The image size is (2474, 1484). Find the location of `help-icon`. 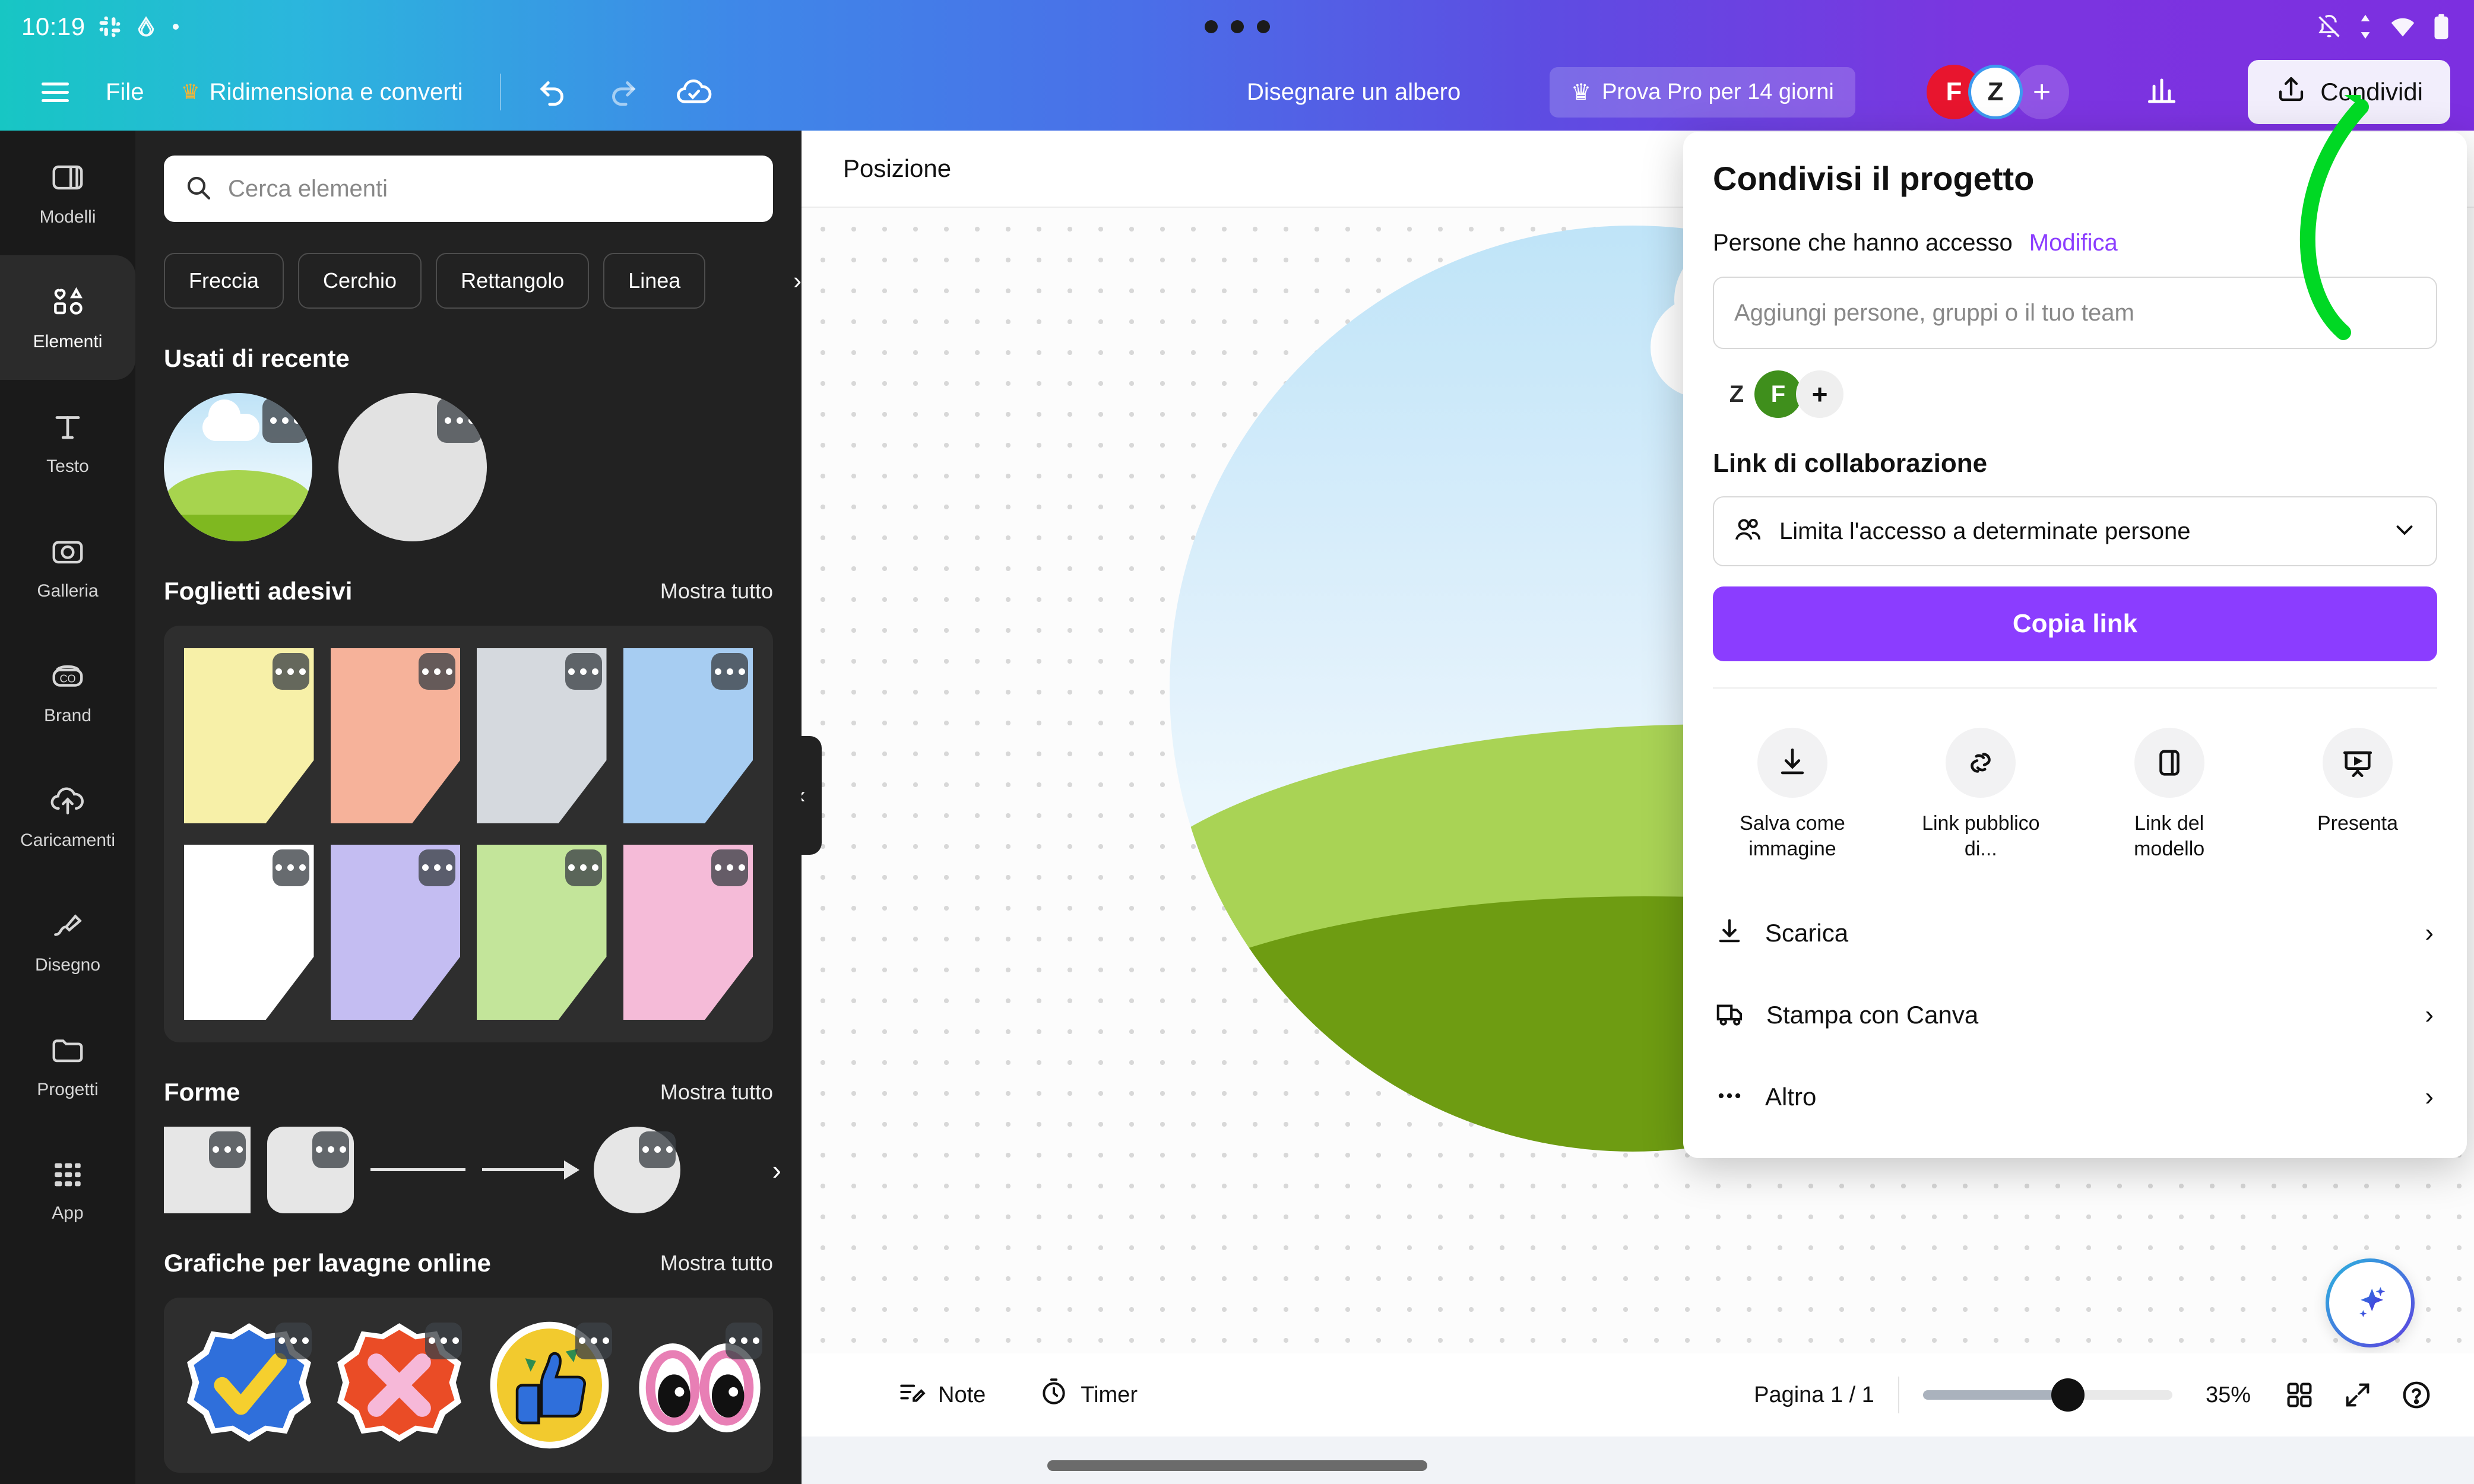

help-icon is located at coordinates (2416, 1395).